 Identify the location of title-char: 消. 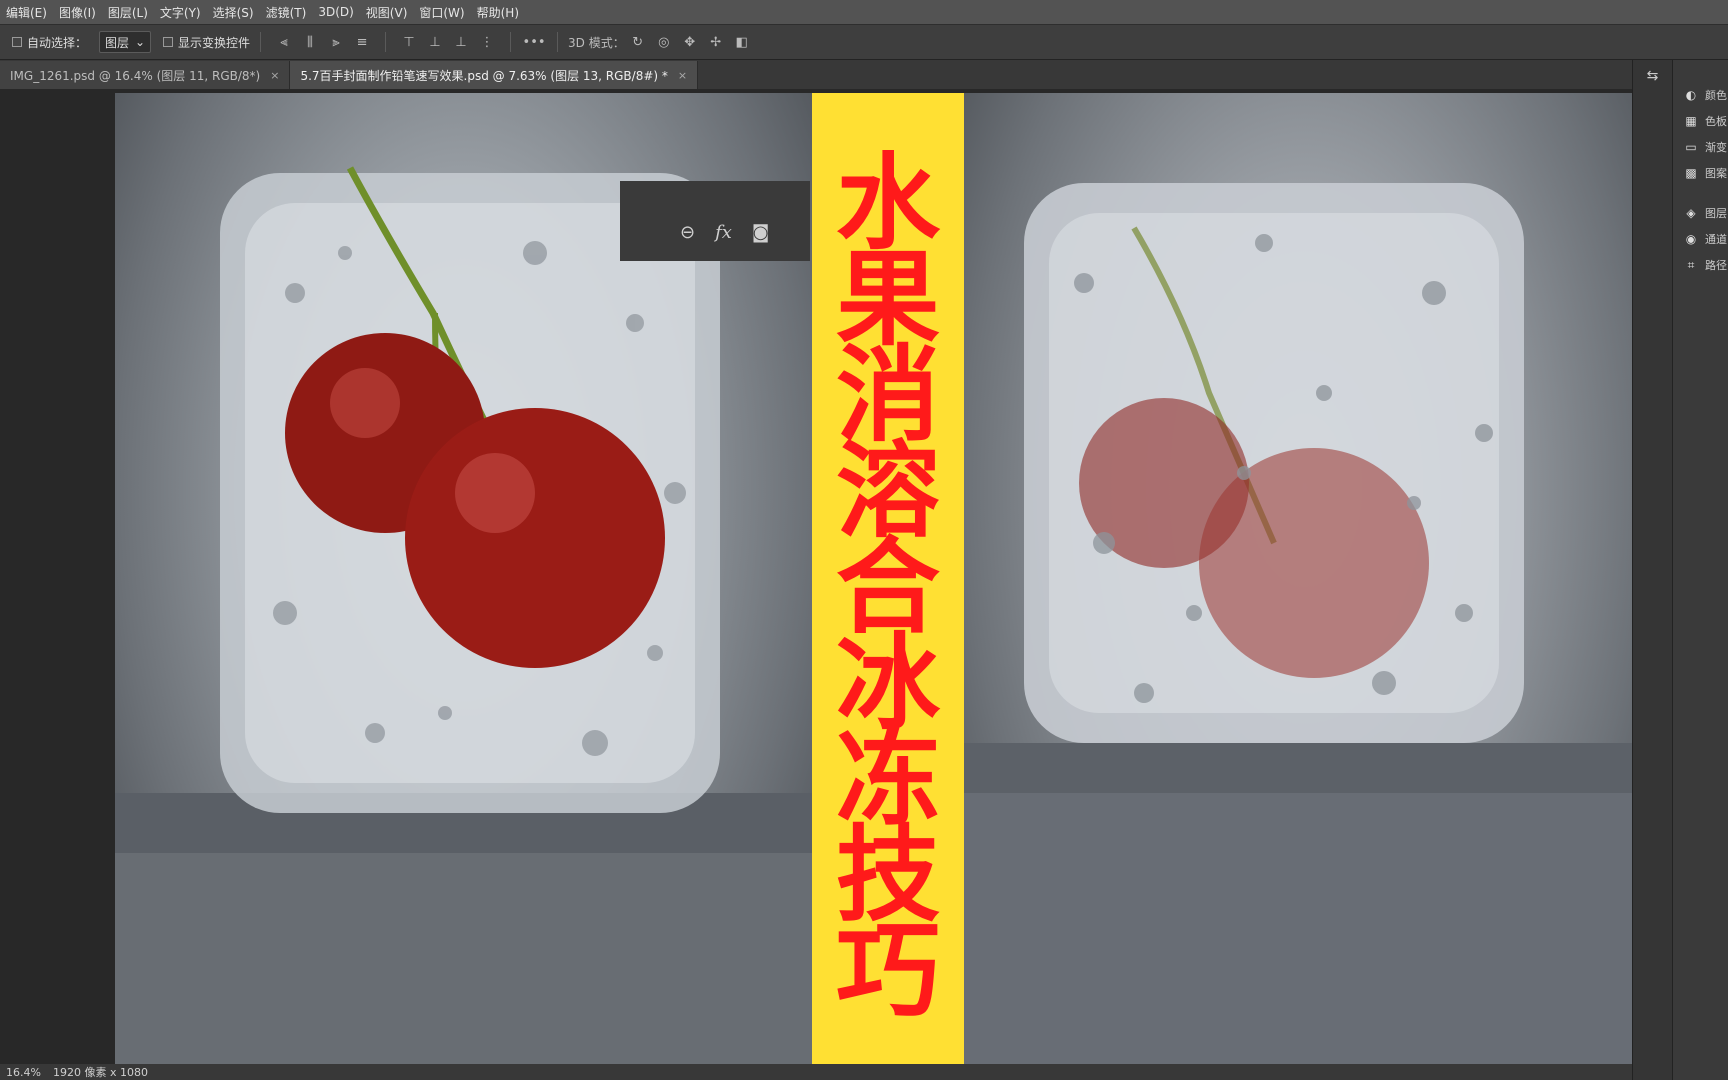
(887, 394).